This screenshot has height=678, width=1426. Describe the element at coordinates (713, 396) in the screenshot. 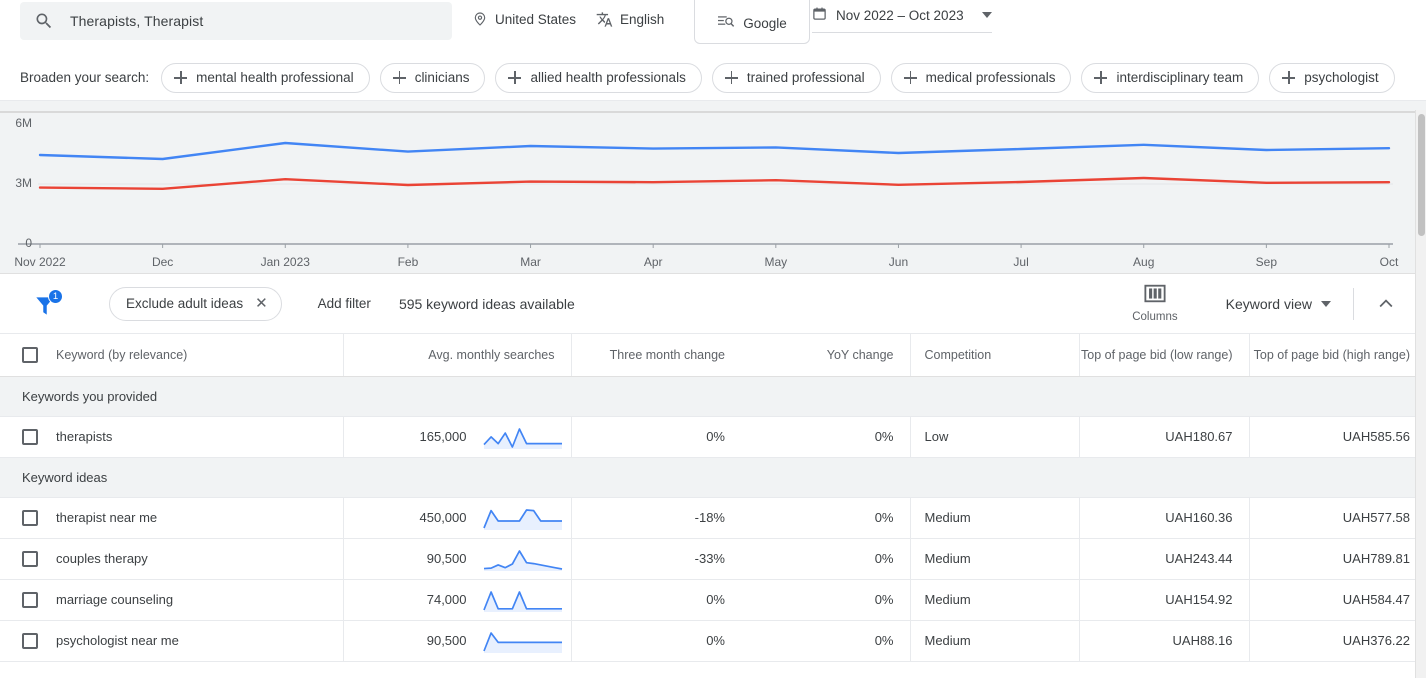

I see `table-group-header-row: Keywords you provided` at that location.